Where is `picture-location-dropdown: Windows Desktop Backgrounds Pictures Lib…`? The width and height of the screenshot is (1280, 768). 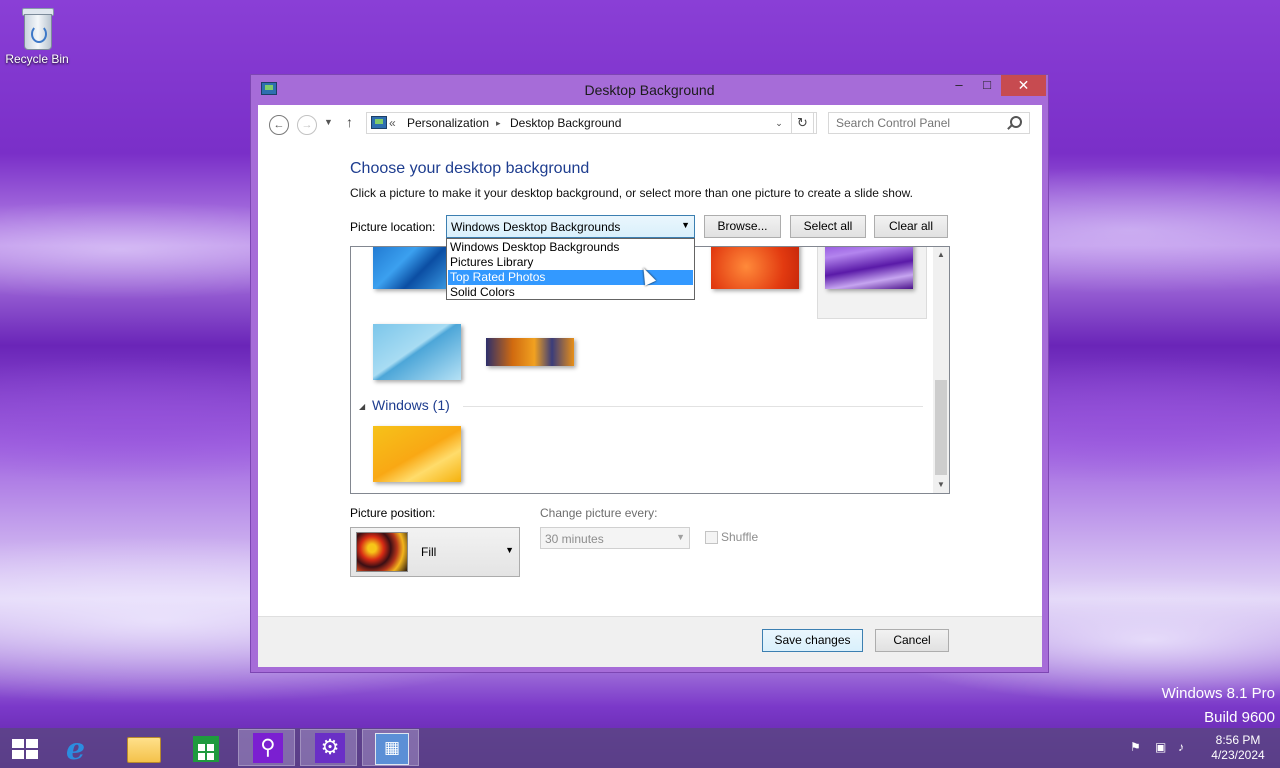
picture-location-dropdown: Windows Desktop Backgrounds Pictures Lib… is located at coordinates (570, 269).